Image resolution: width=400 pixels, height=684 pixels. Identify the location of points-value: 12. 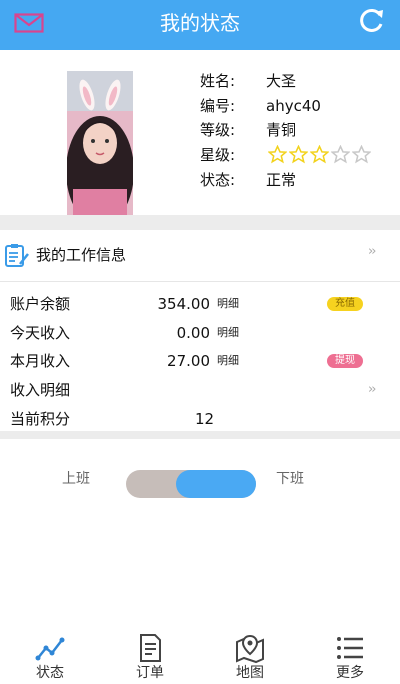
(205, 419).